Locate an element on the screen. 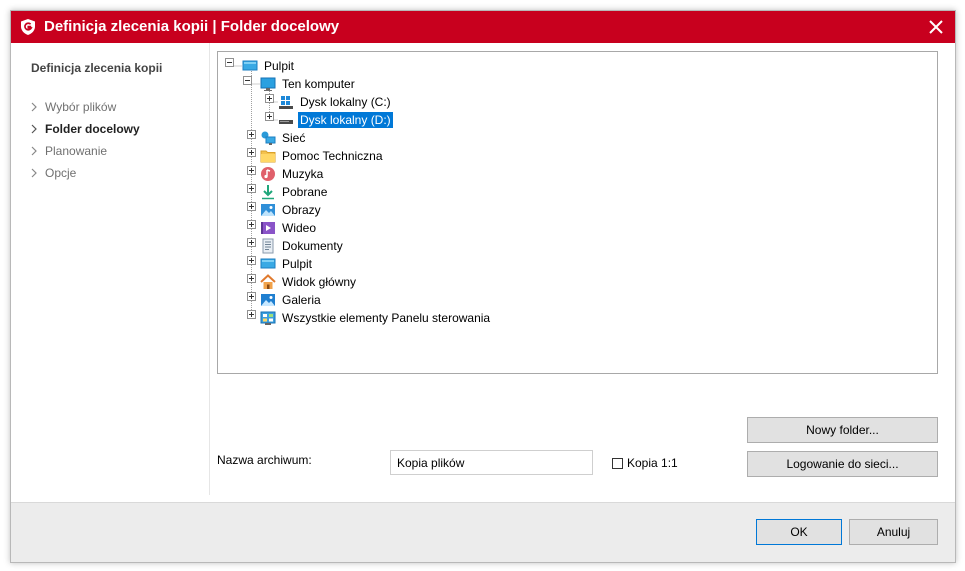 This screenshot has height=571, width=965. tree-node-desktop: Pulpit is located at coordinates (287, 264).